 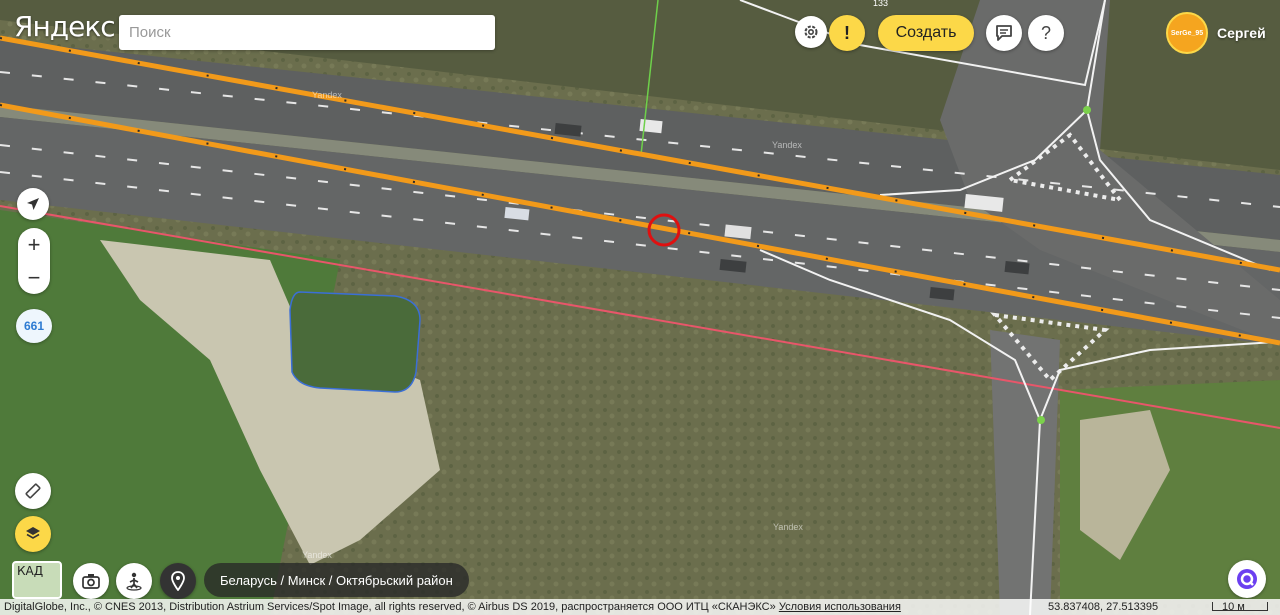 I want to click on coordinates-readout: 53.837408, 27.513395, so click(x=1103, y=607).